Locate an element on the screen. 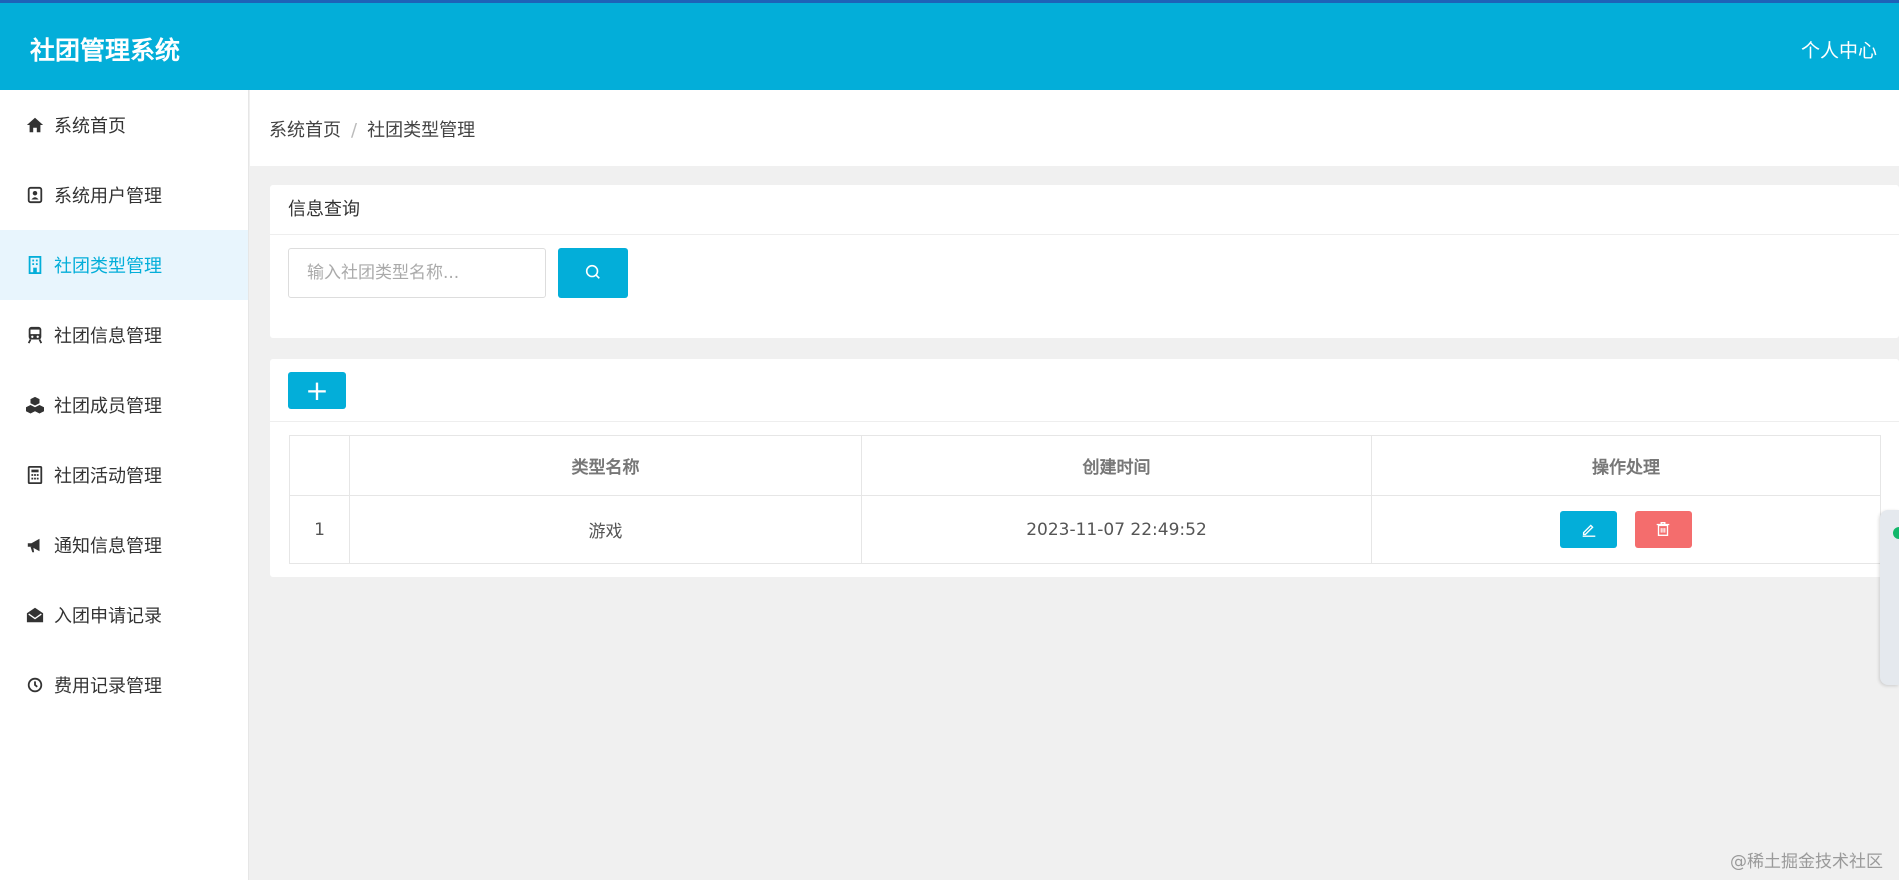 This screenshot has height=880, width=1899. data-table: 类型名称 创建时间 操作处理 1 游戏 2023-11-07 22:49:52 is located at coordinates (1085, 499).